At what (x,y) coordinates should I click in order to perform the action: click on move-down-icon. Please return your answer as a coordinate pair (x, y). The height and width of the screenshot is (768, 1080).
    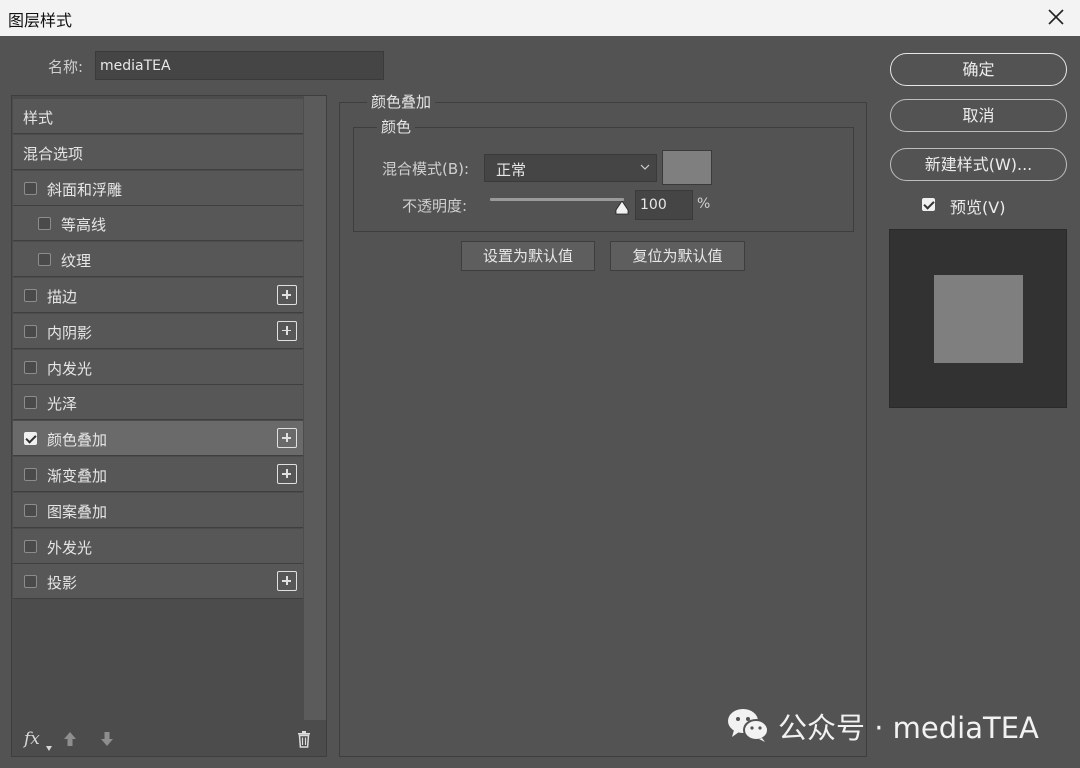
    Looking at the image, I should click on (107, 739).